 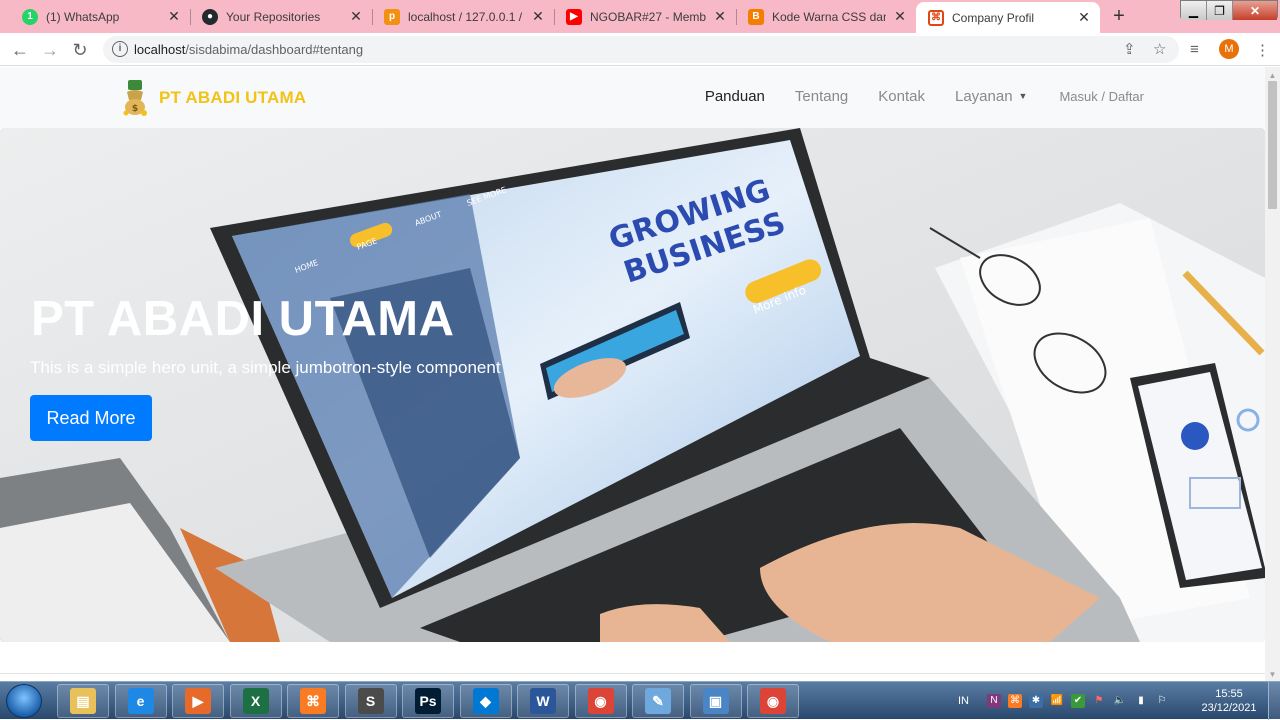 What do you see at coordinates (1194, 10) in the screenshot?
I see `minimize-button: ▁` at bounding box center [1194, 10].